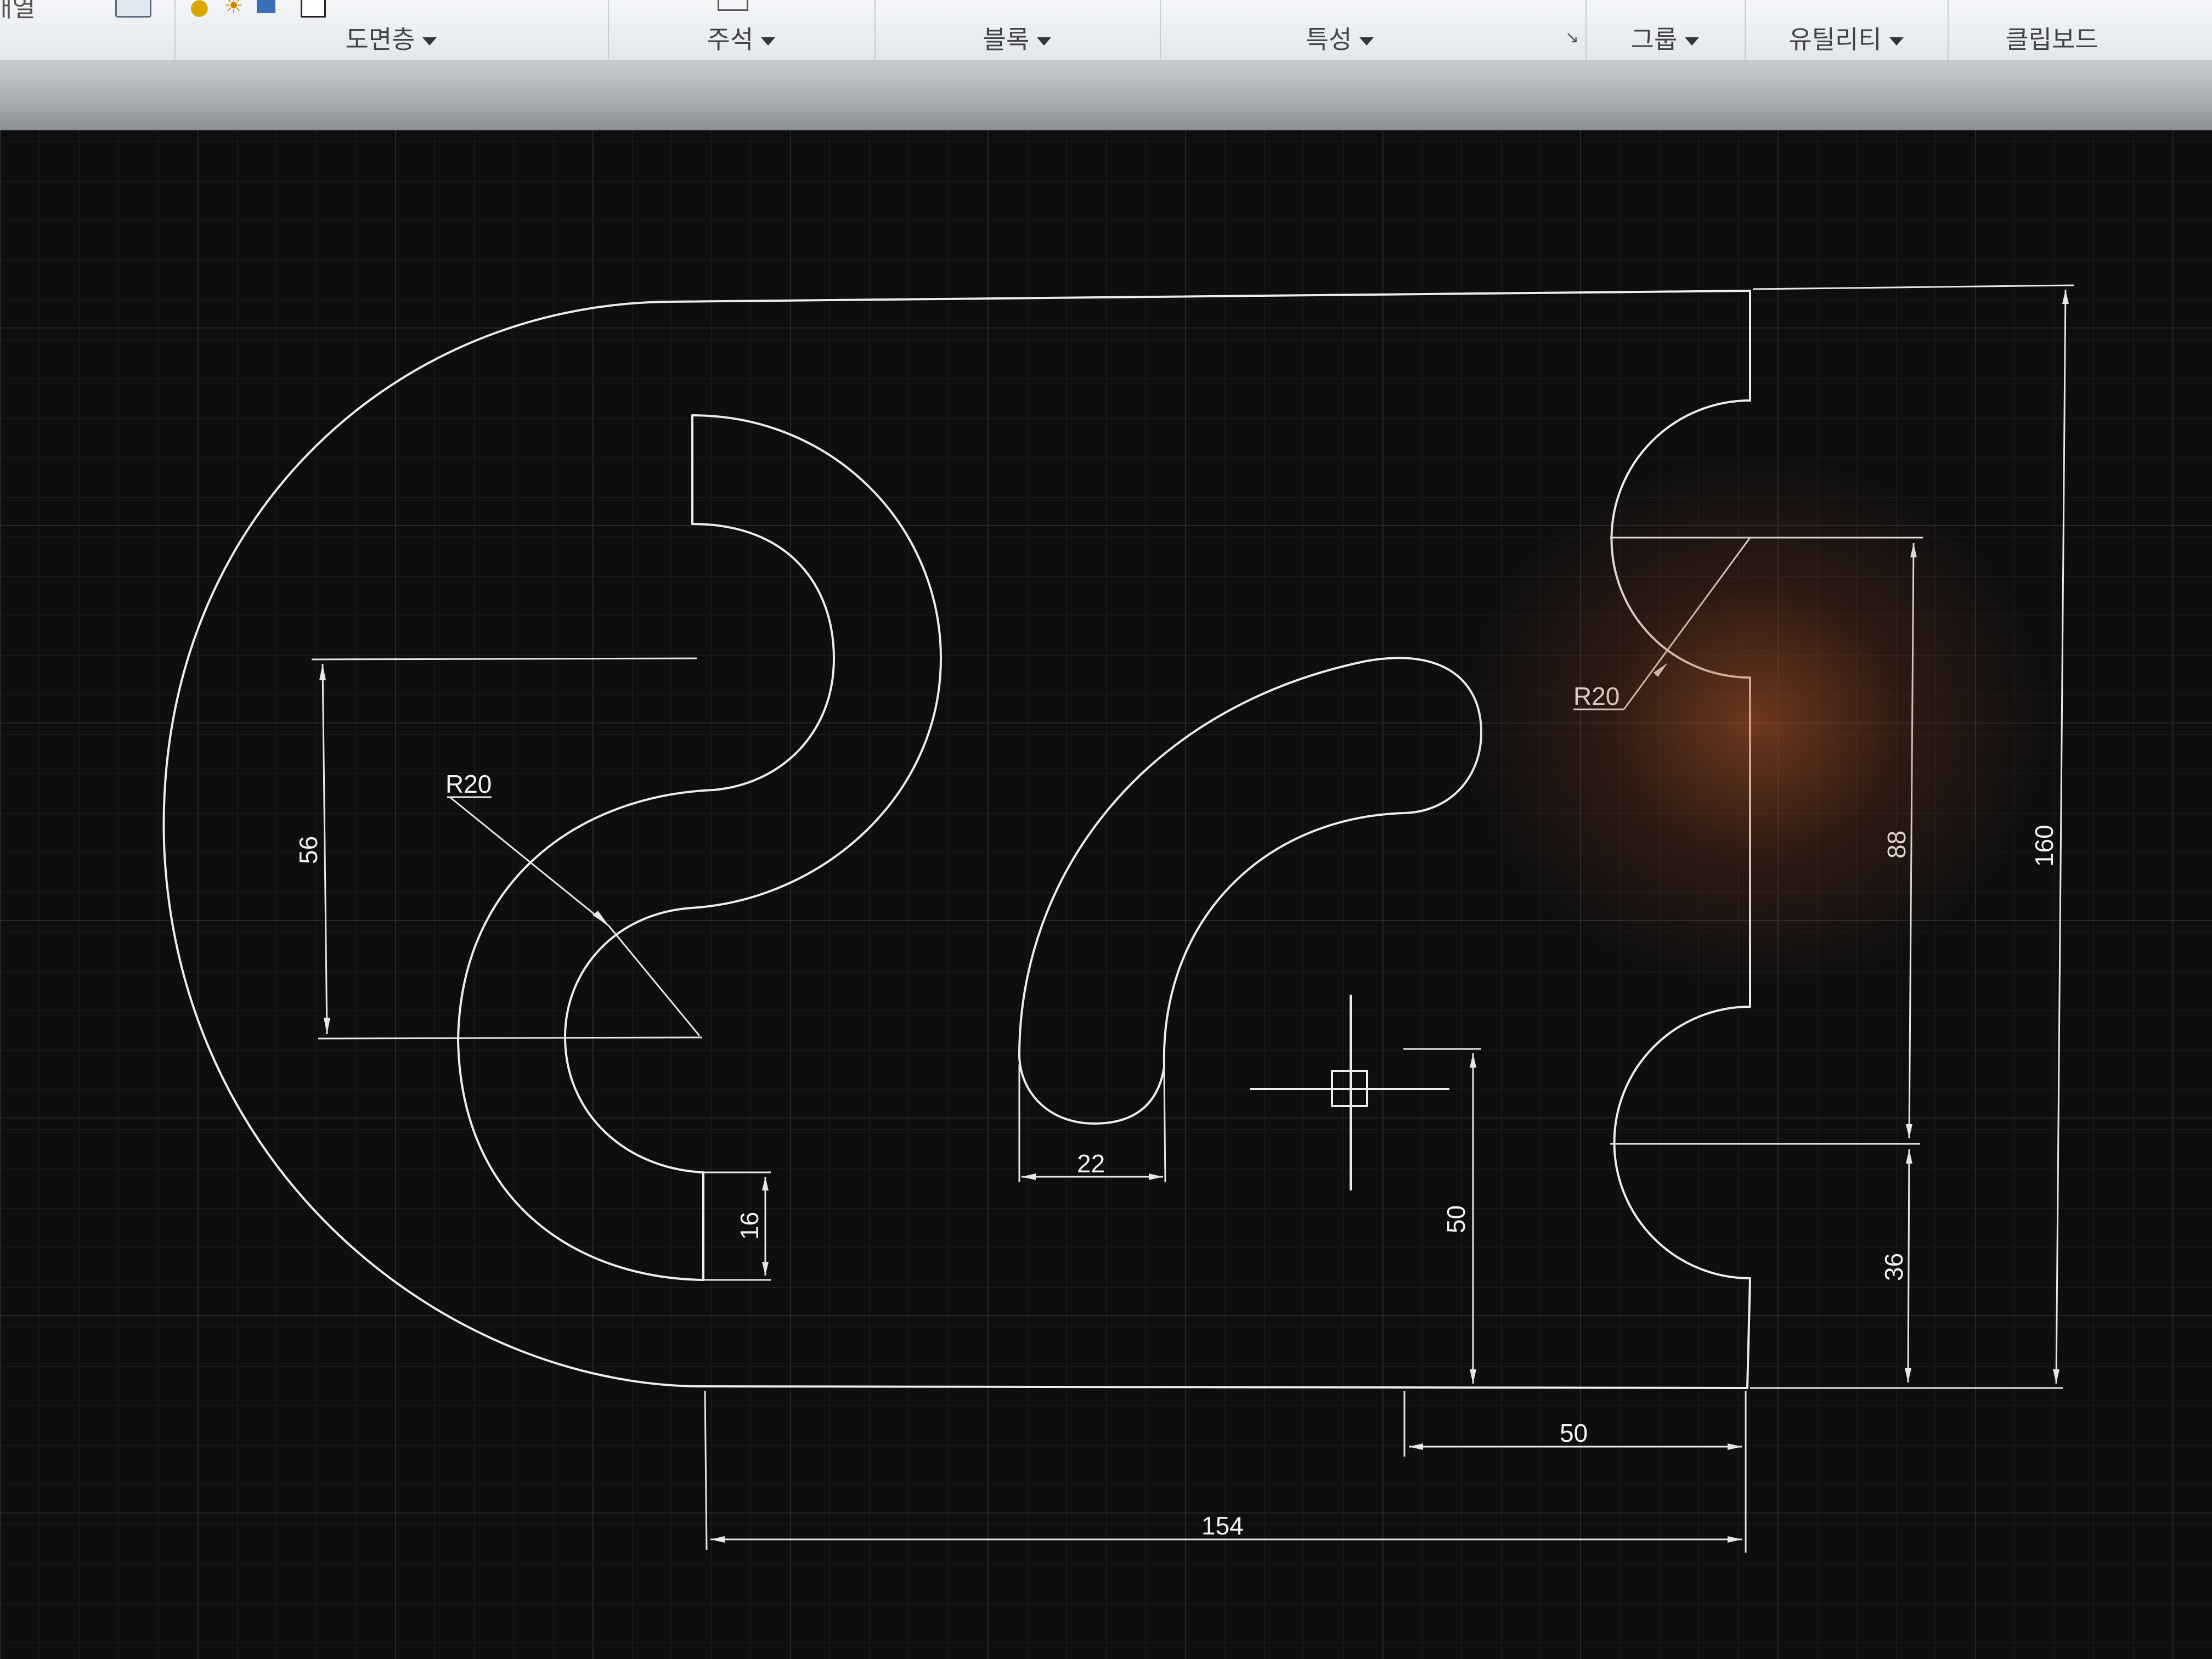 This screenshot has height=1659, width=2212. I want to click on dim-22: 22, so click(1091, 1163).